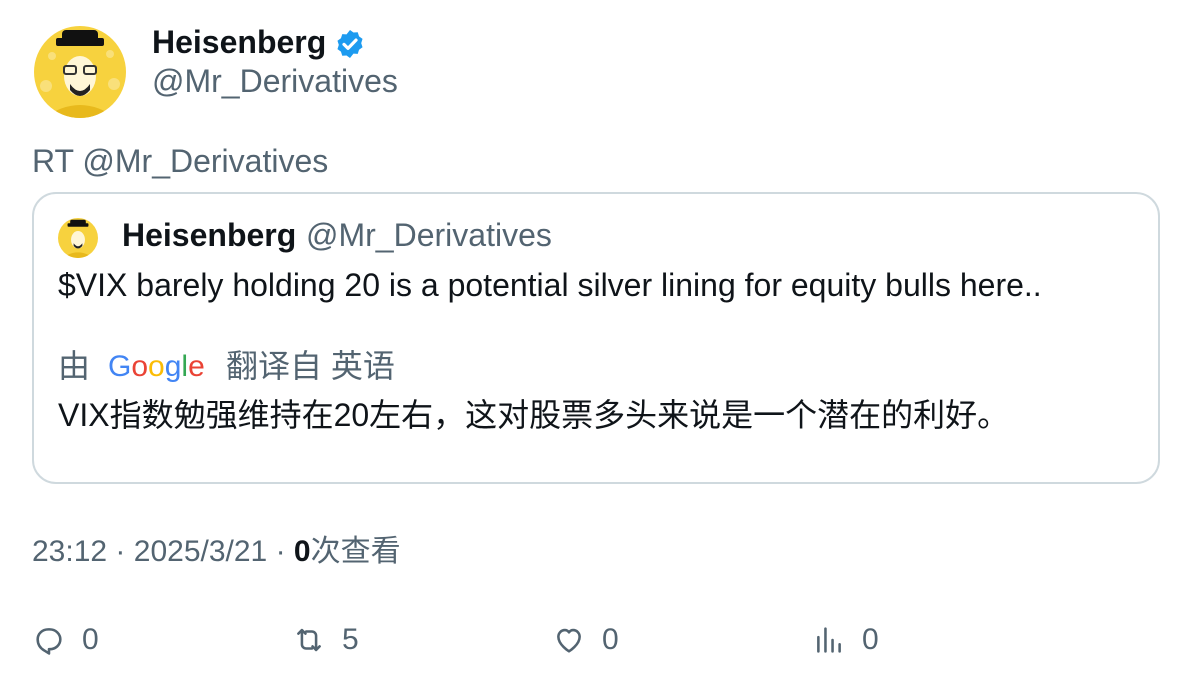 The height and width of the screenshot is (686, 1196). What do you see at coordinates (325, 640) in the screenshot?
I see `retweet-button: 5` at bounding box center [325, 640].